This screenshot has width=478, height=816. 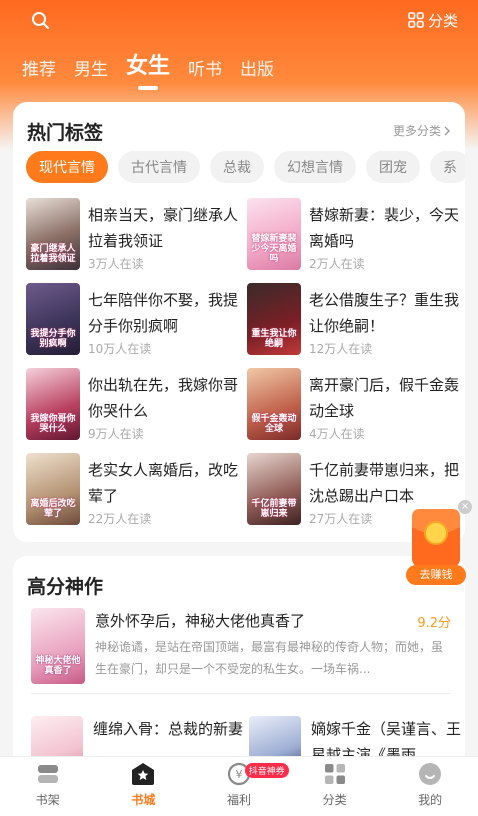 I want to click on book-item: 假千金轰动全球 离开豪门后，假千金轰动全球 4万人在读, so click(x=356, y=406).